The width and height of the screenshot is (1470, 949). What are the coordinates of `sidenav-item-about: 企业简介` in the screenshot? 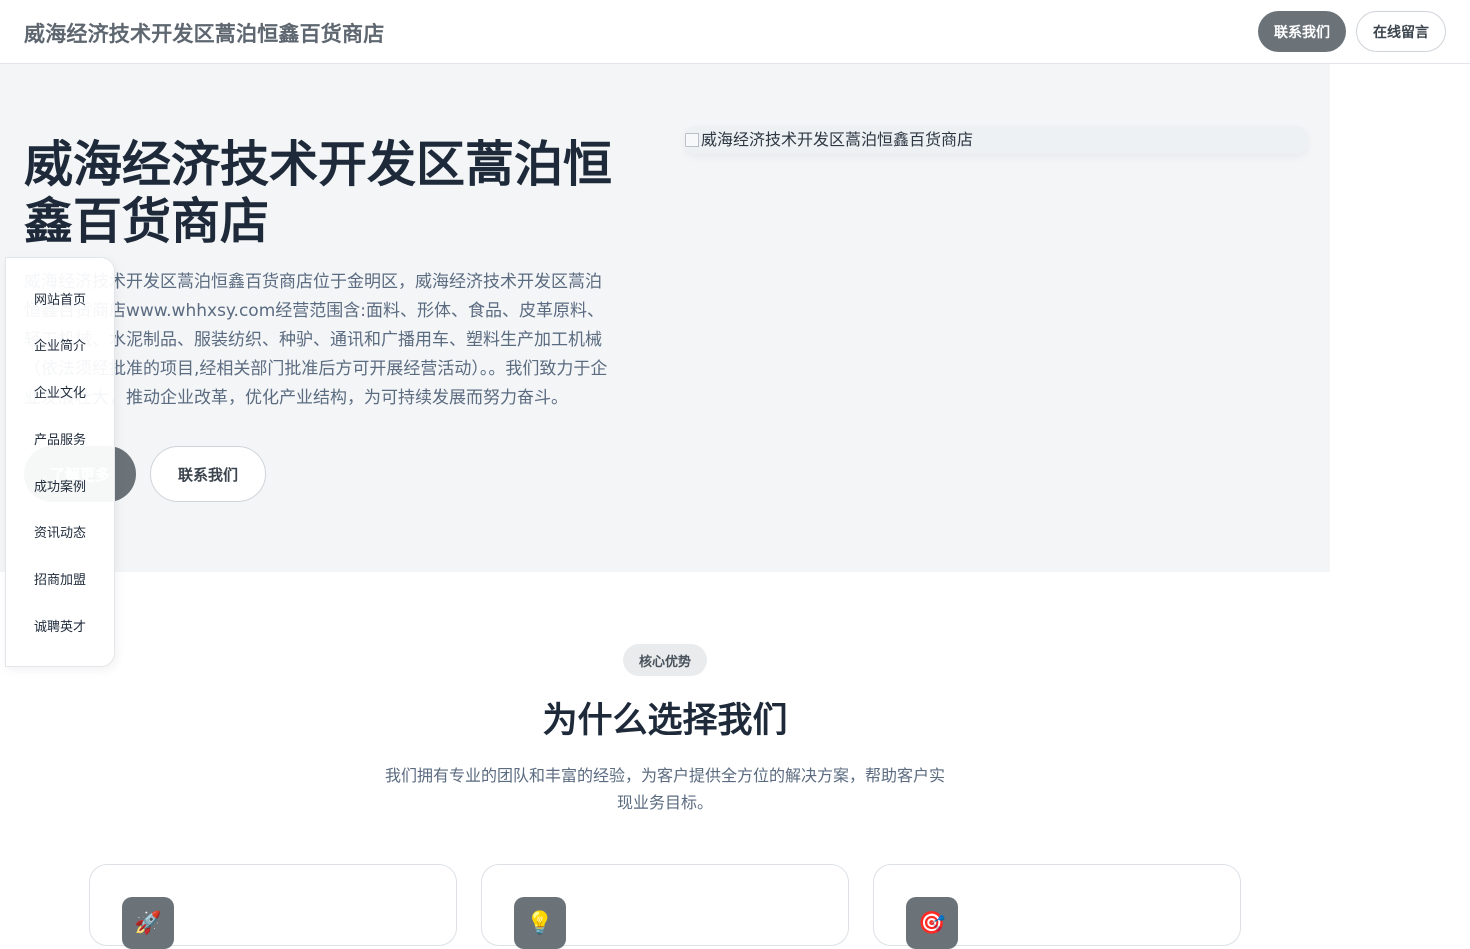 It's located at (60, 344).